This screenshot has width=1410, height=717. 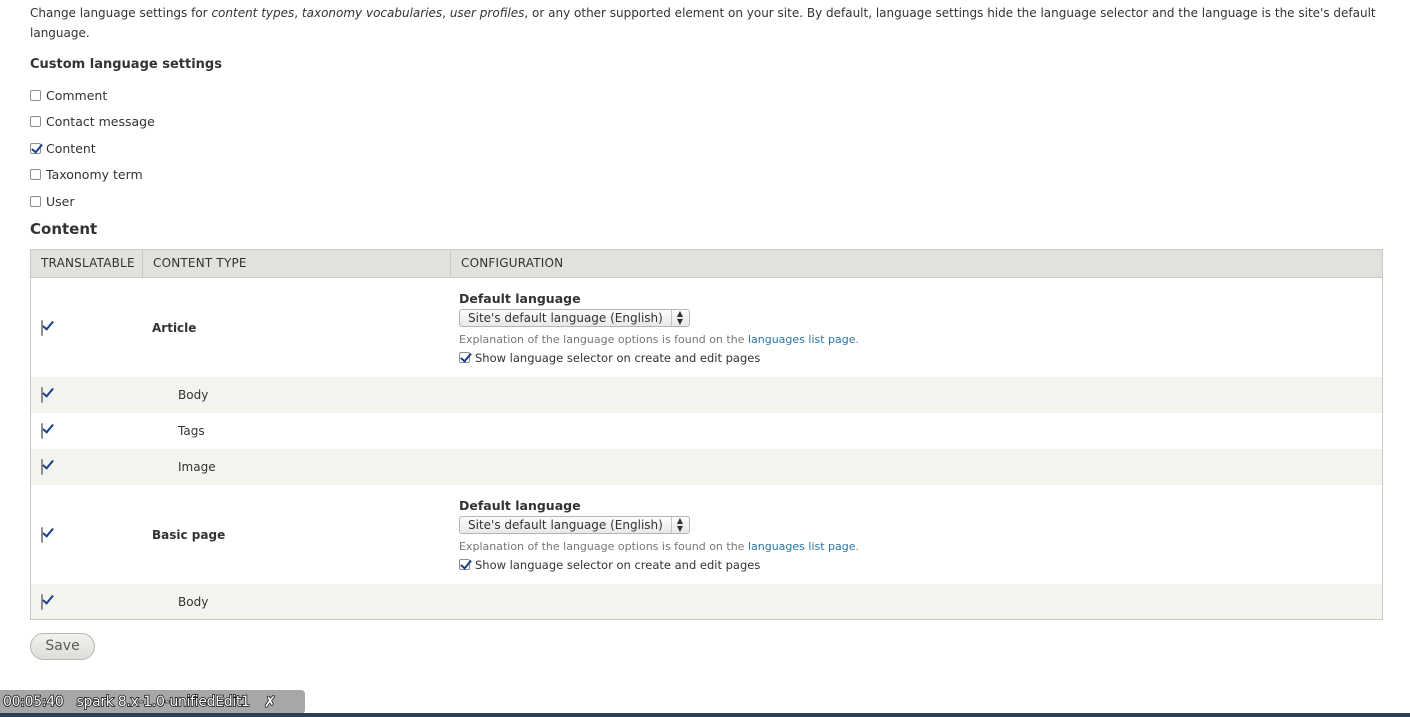 I want to click on custom-setting-content: Content, so click(x=92, y=148).